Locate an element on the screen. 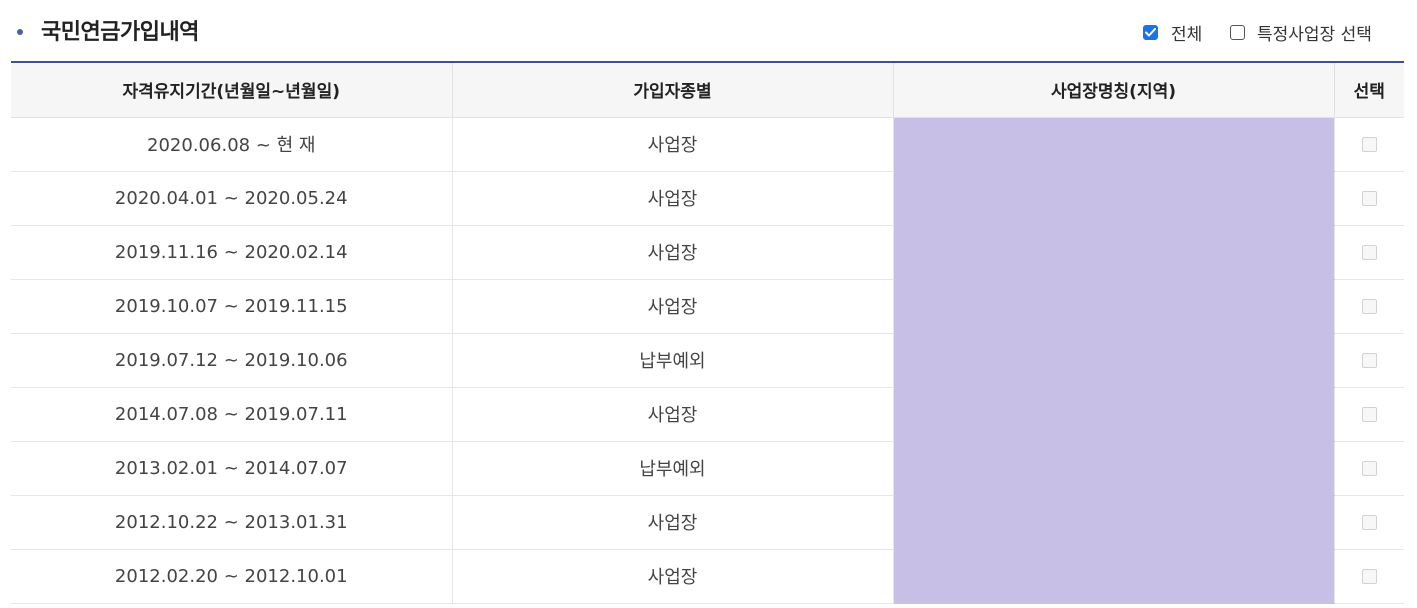 The width and height of the screenshot is (1417, 608). table-row: 2014.07.08 ~ 2019.07.11 사업장 is located at coordinates (707, 414).